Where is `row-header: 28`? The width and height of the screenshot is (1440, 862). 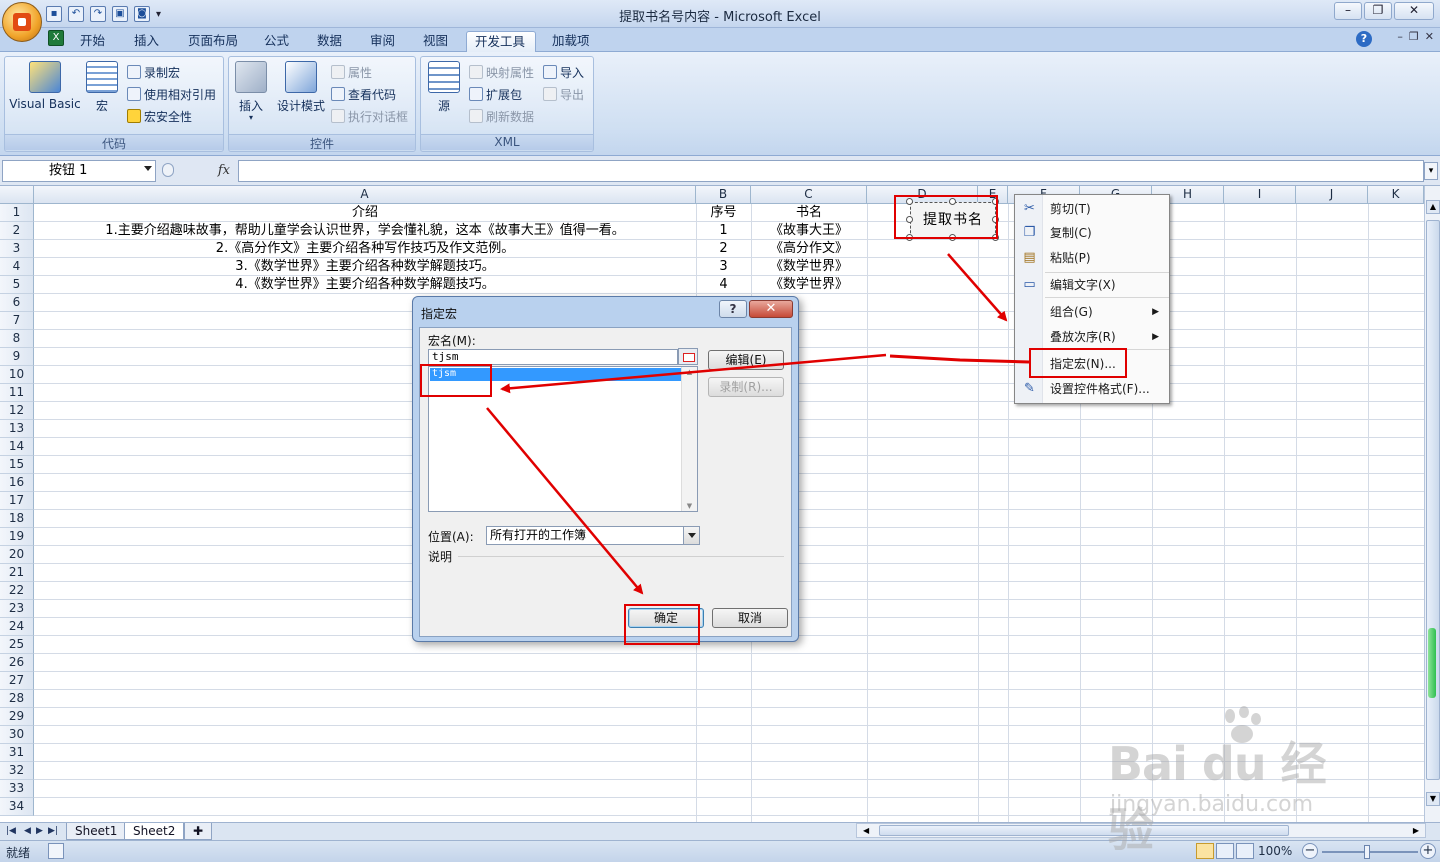
row-header: 28 is located at coordinates (17, 699).